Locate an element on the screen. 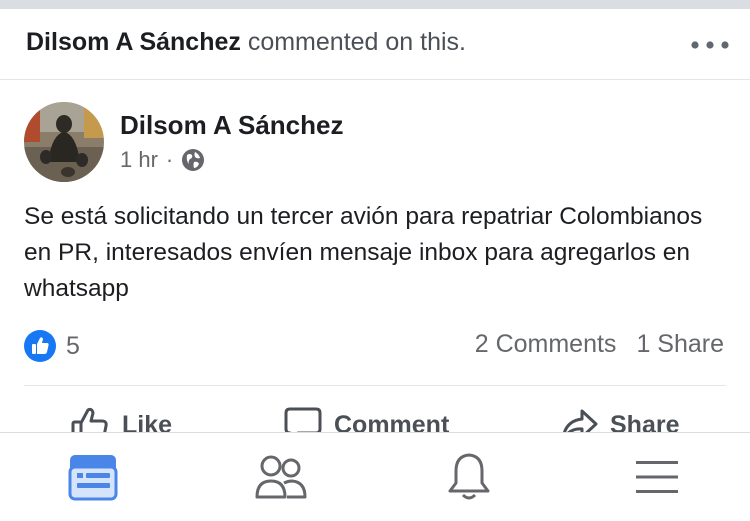  activity-text: Dilsom A Sánchez commented on this. is located at coordinates (246, 42).